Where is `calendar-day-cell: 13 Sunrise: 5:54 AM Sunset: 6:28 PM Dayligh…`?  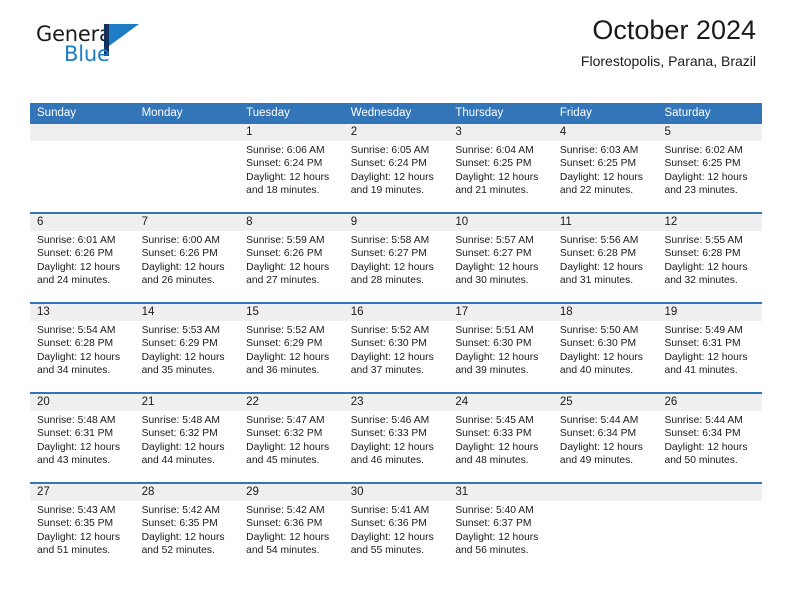 calendar-day-cell: 13 Sunrise: 5:54 AM Sunset: 6:28 PM Dayligh… is located at coordinates (82, 348).